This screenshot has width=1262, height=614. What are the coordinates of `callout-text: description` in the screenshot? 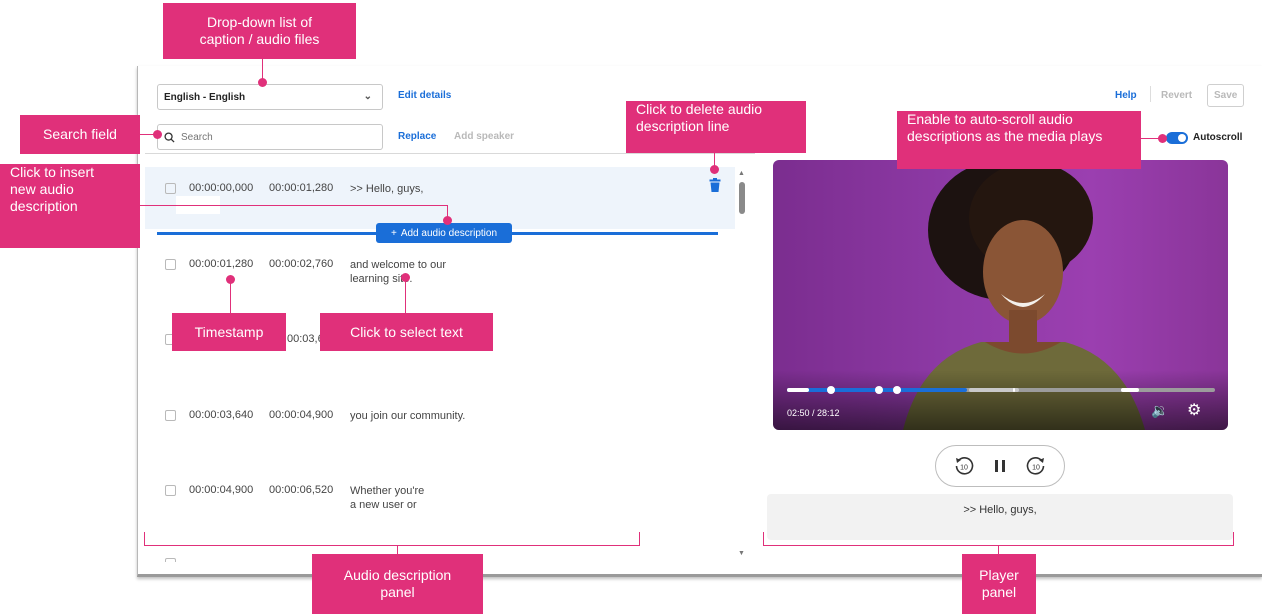 It's located at (44, 206).